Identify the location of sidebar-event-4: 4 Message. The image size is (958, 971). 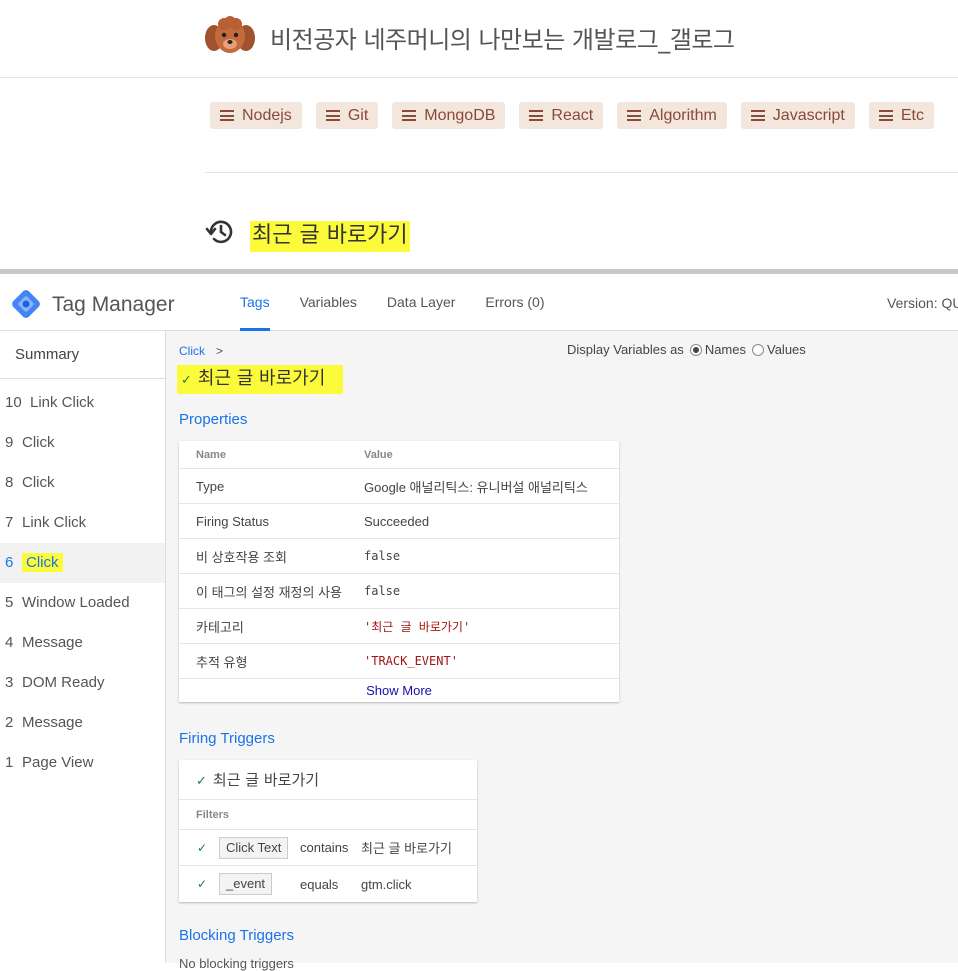
(82, 643).